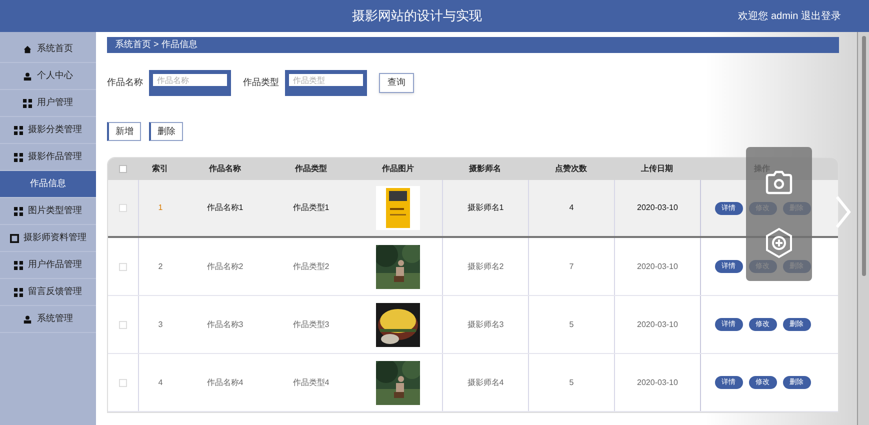 This screenshot has width=869, height=425. I want to click on table-cell: 摄影师名3, so click(485, 324).